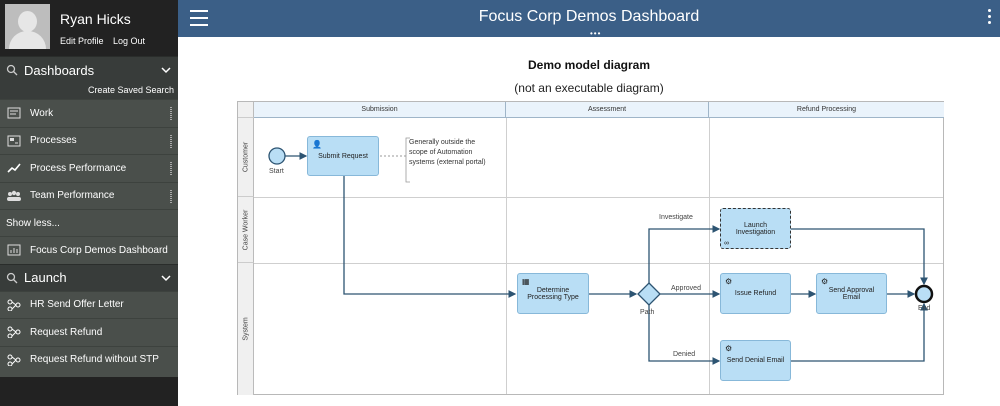 The image size is (1000, 406). I want to click on sidebar-item-label: Process Performance, so click(78, 168).